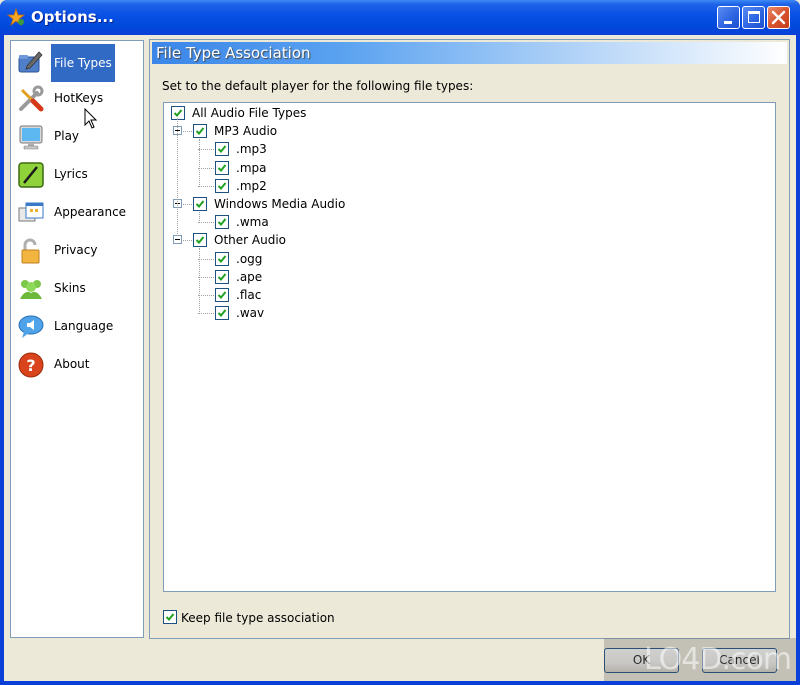 The height and width of the screenshot is (685, 800). I want to click on tree-leaf-item: .ogg, so click(469, 259).